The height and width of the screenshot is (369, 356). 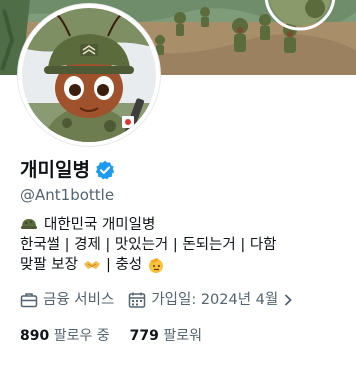 I want to click on profile-follow-stats: 890 팔로우 중 779 팔로워, so click(x=121, y=336).